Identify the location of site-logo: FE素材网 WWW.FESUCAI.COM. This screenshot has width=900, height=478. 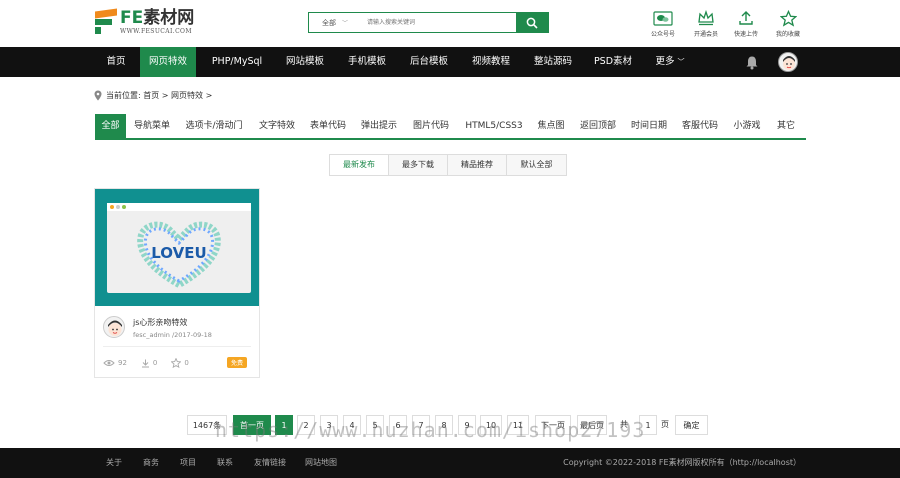
(145, 21).